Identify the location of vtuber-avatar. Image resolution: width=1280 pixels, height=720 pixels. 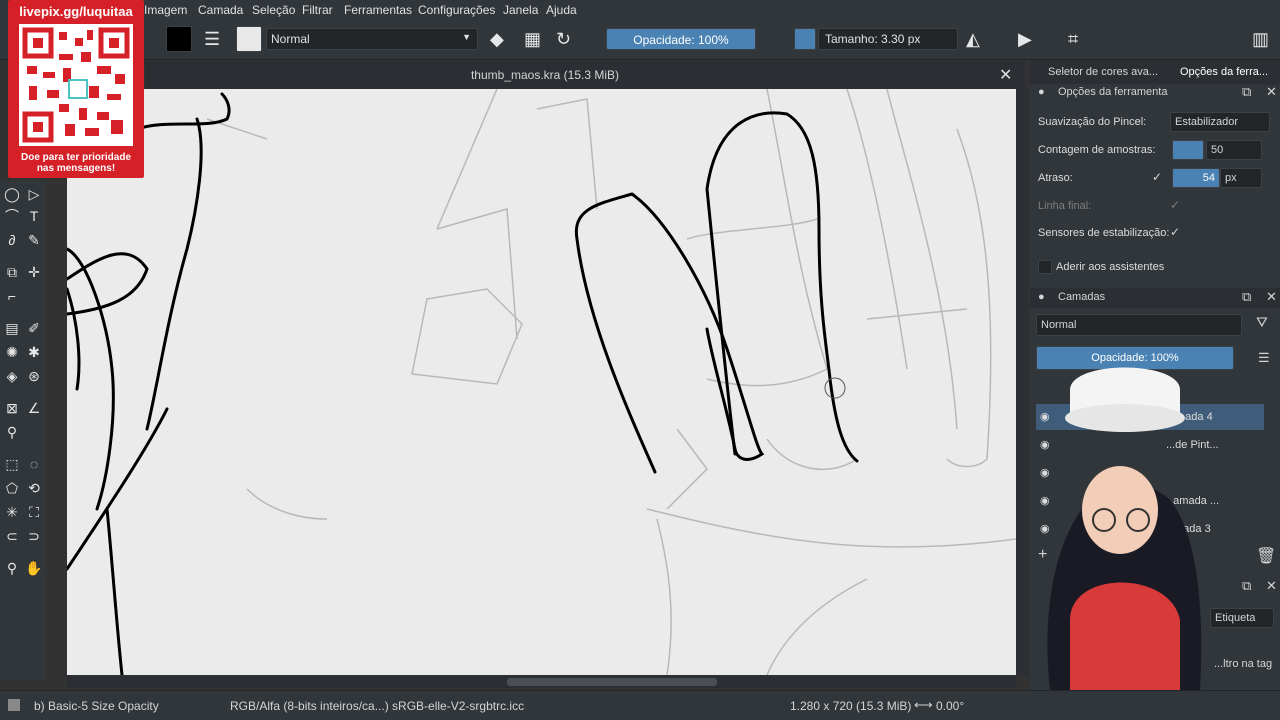
(1124, 533).